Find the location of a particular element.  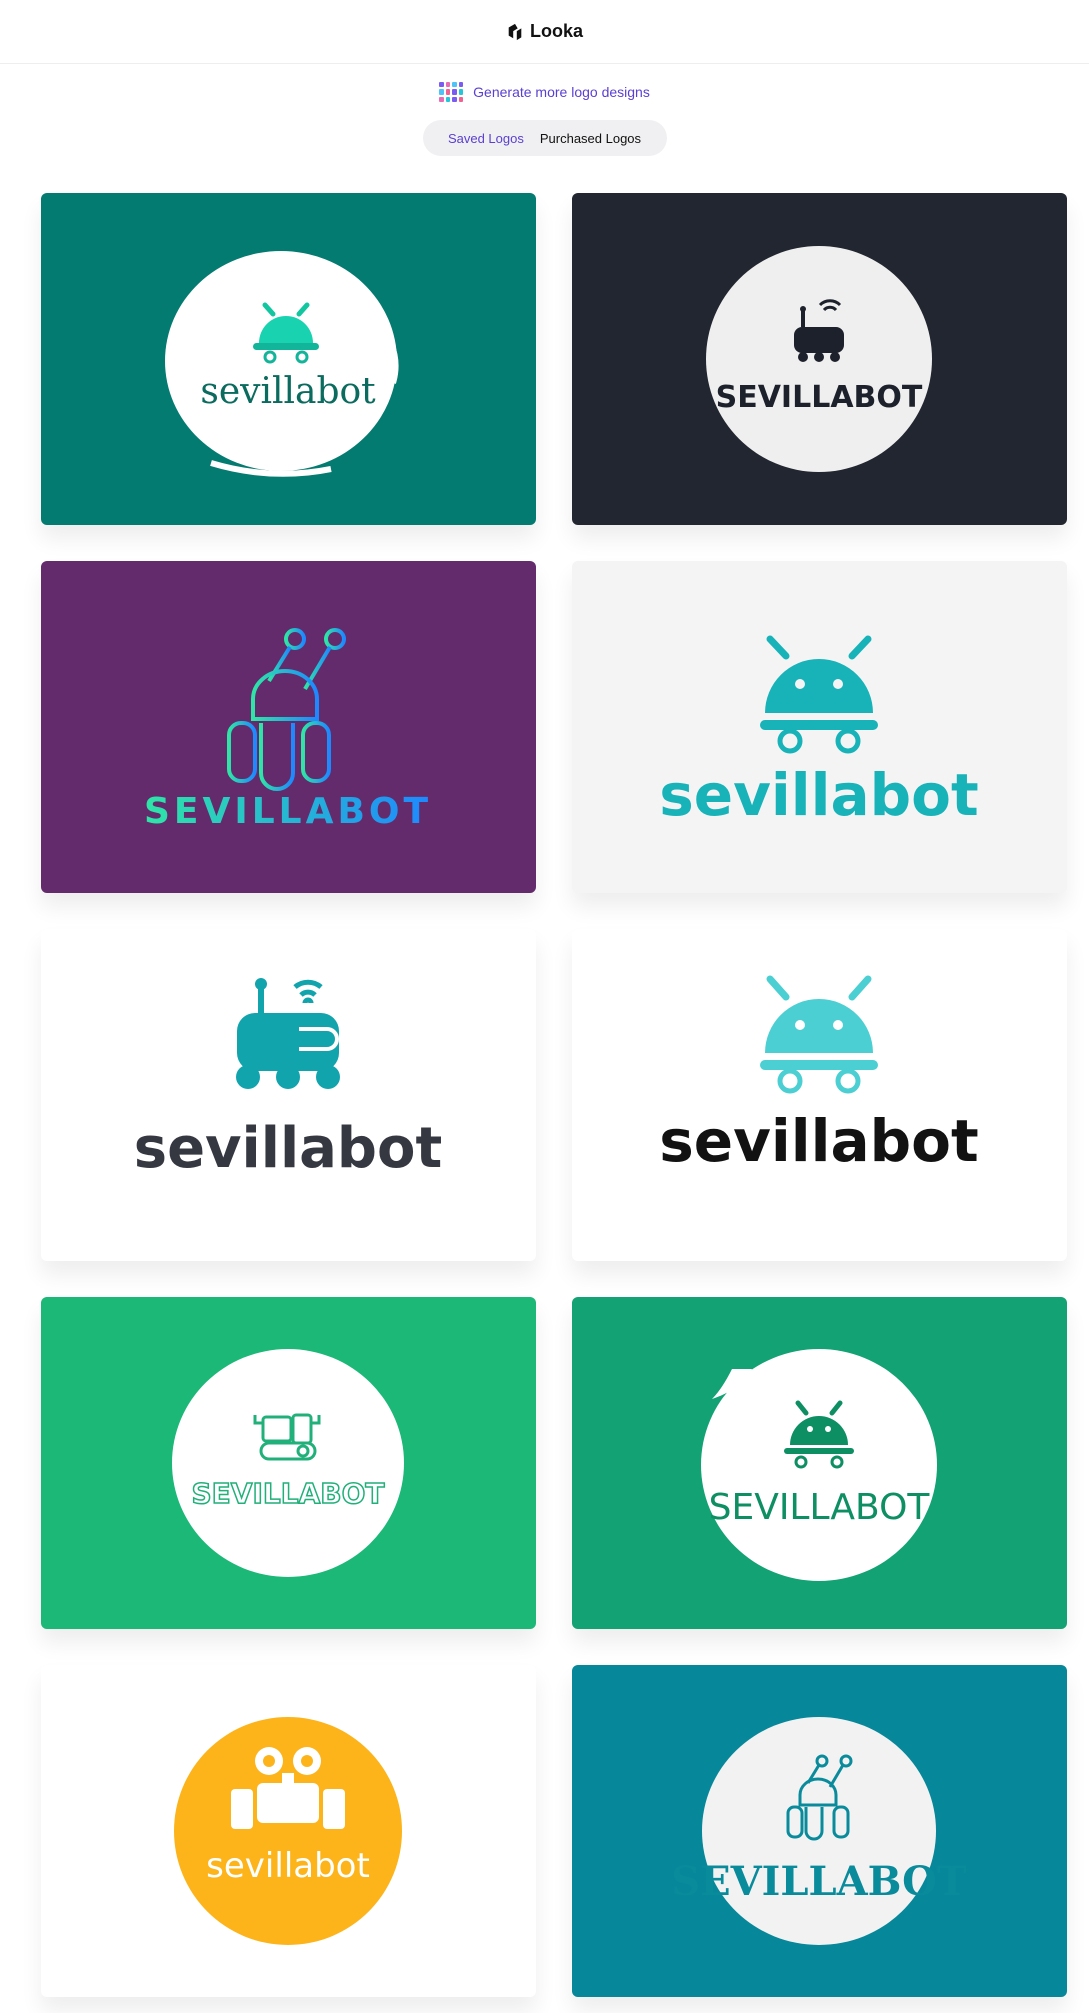

brand-name: Looka is located at coordinates (556, 31).